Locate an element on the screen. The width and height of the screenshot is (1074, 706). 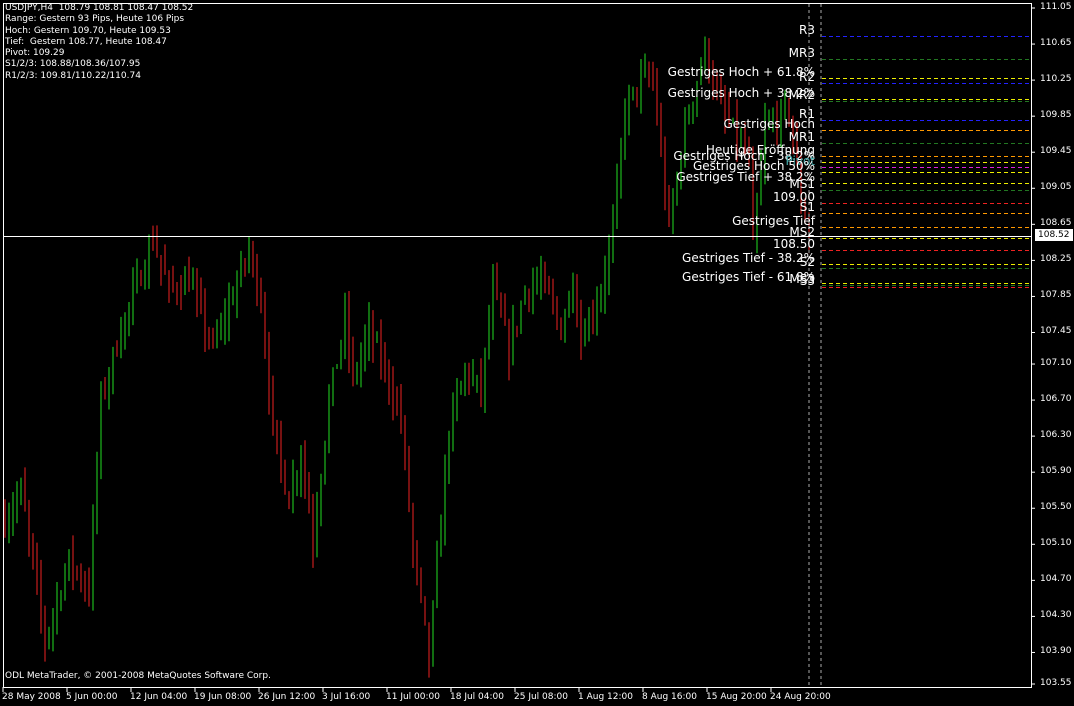
time-axis-label: 8 Aug 16:00 is located at coordinates (669, 697).